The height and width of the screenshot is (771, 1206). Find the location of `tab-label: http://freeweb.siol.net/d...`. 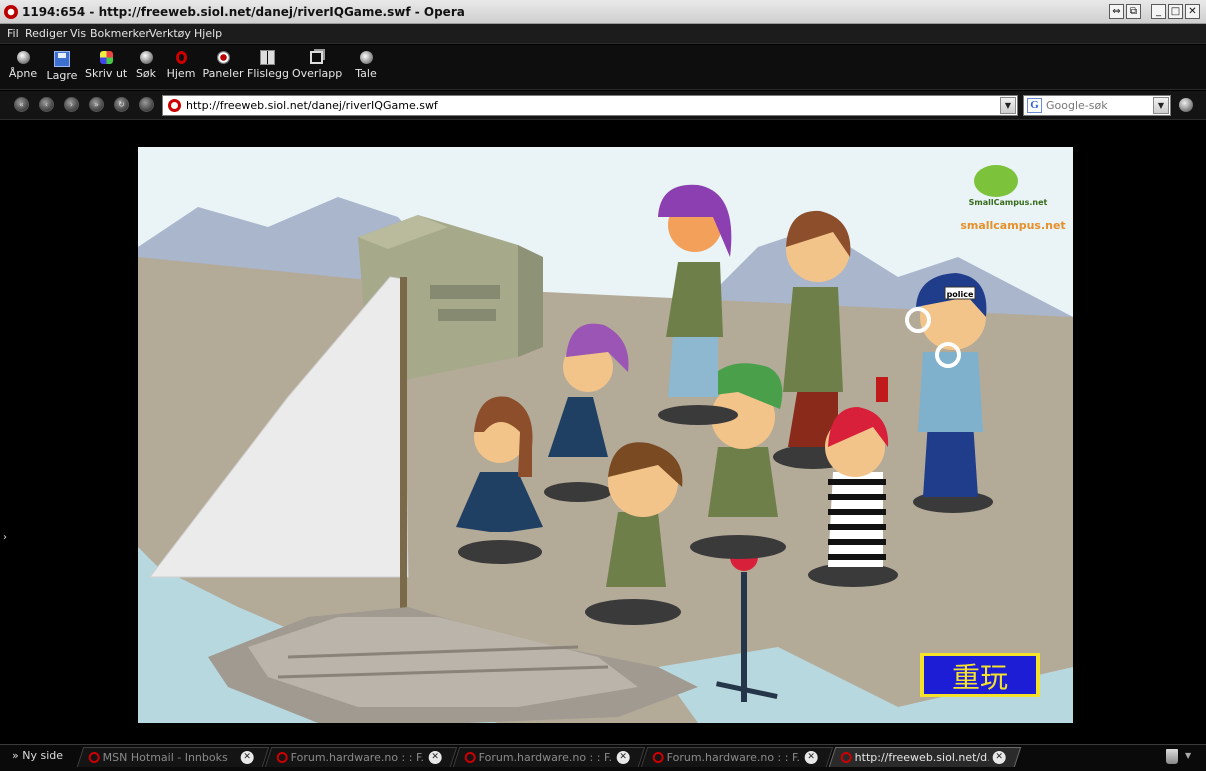

tab-label: http://freeweb.siol.net/d... is located at coordinates (921, 757).